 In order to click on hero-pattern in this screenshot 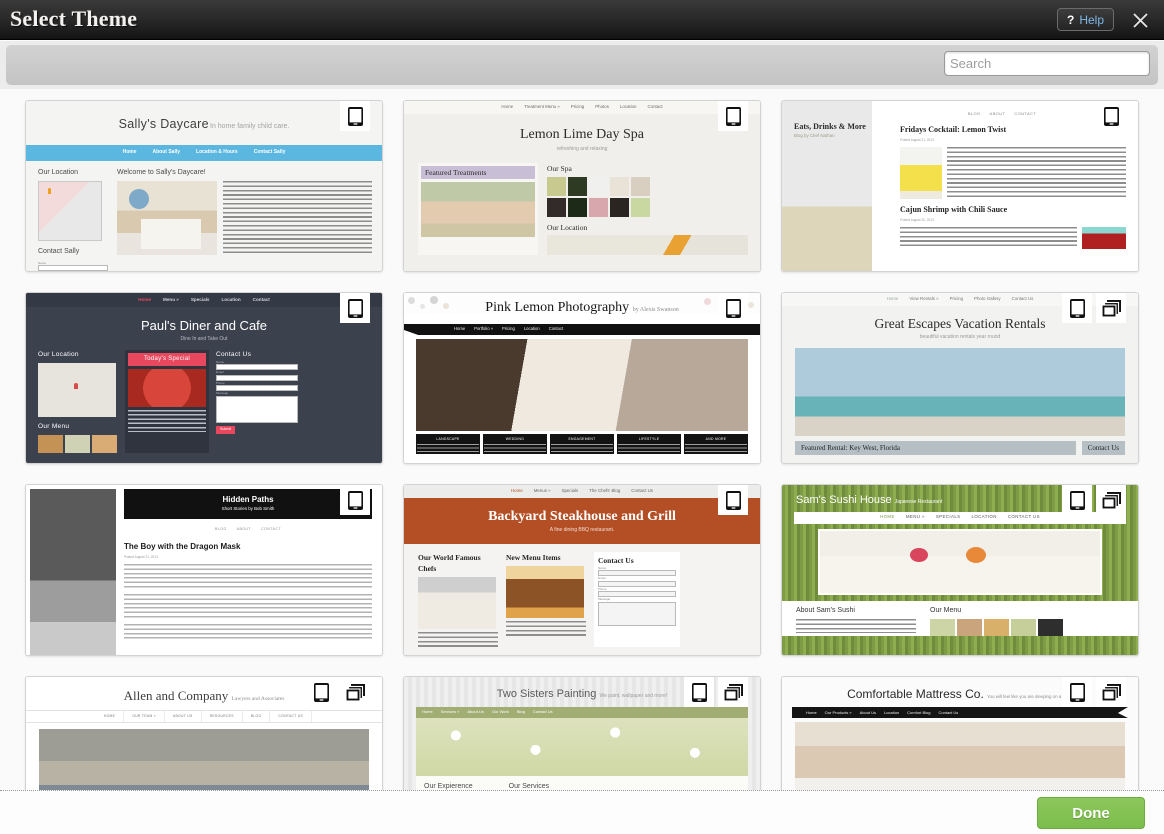, I will do `click(582, 746)`.